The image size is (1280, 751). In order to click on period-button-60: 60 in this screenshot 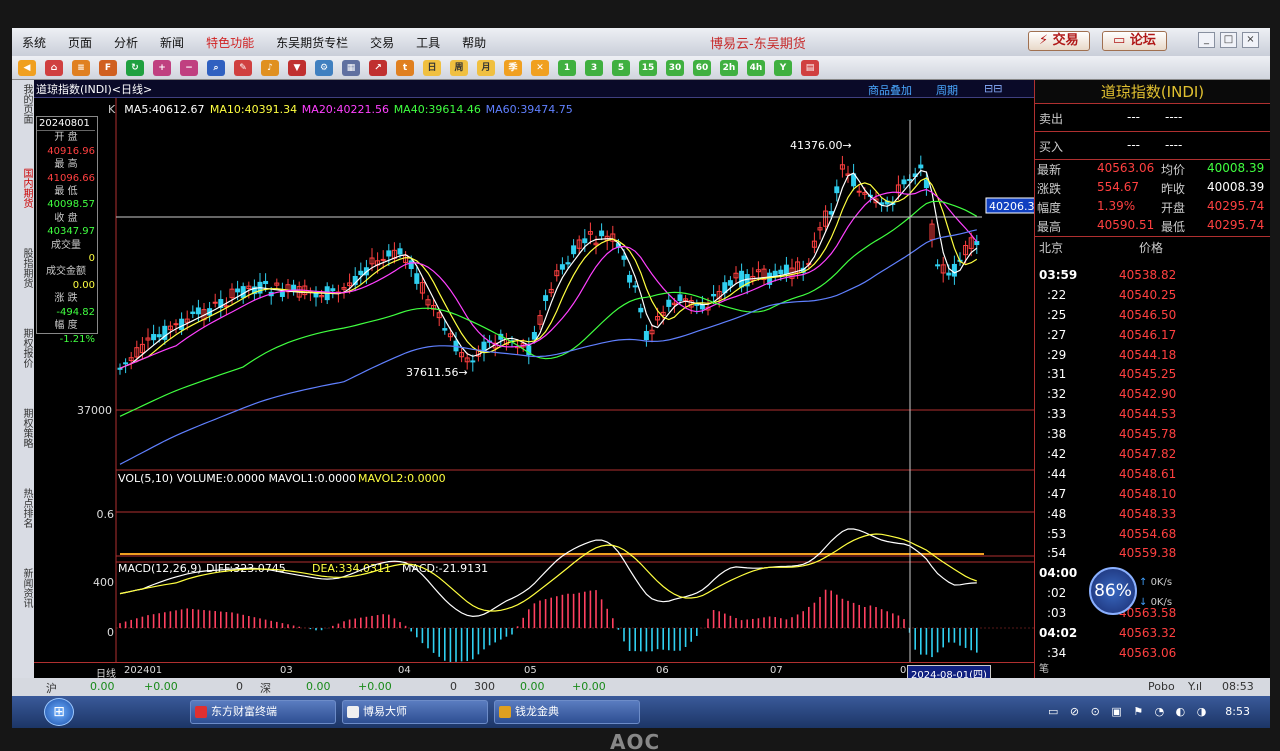, I will do `click(702, 67)`.